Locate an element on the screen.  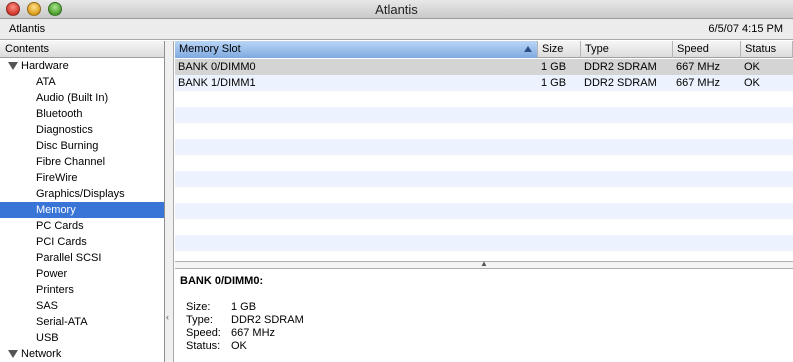
table-row: BANK 0/DIMM0 1 GB DDR2 SDRAM 667 MHz OK is located at coordinates (484, 67).